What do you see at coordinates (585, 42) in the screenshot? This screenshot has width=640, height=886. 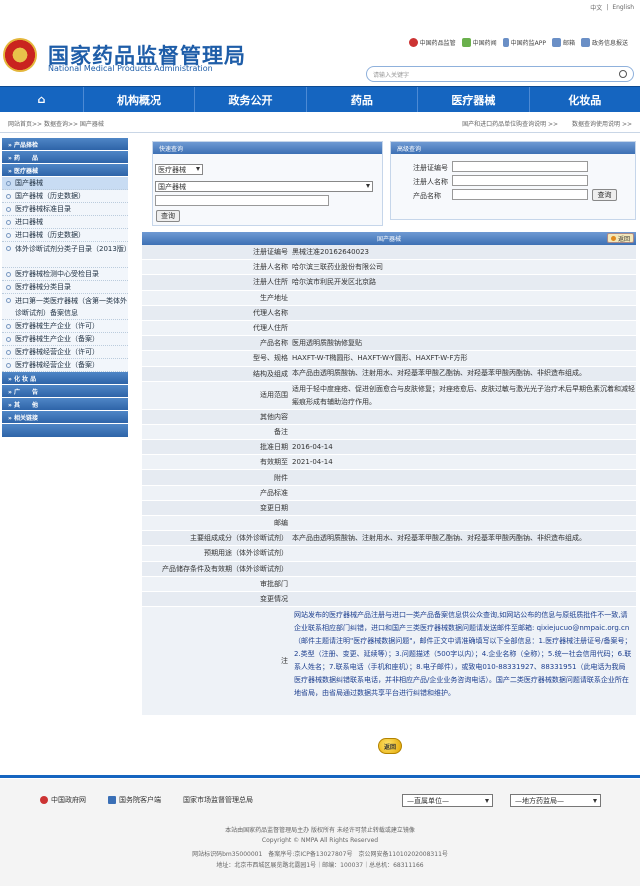 I see `report-icon` at bounding box center [585, 42].